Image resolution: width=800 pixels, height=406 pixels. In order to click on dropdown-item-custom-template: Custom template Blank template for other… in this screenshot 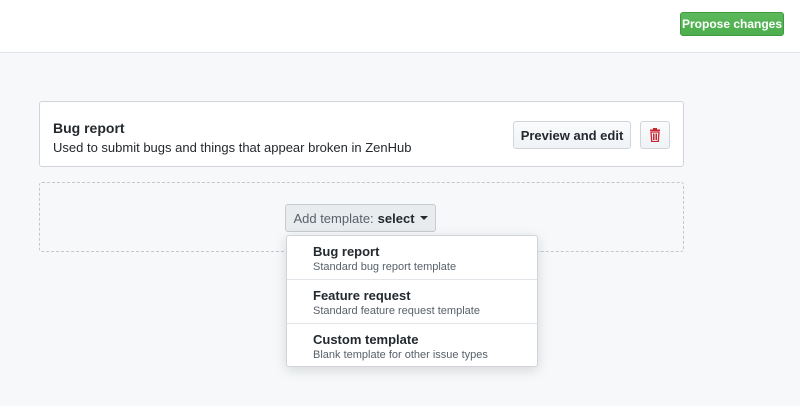, I will do `click(412, 346)`.